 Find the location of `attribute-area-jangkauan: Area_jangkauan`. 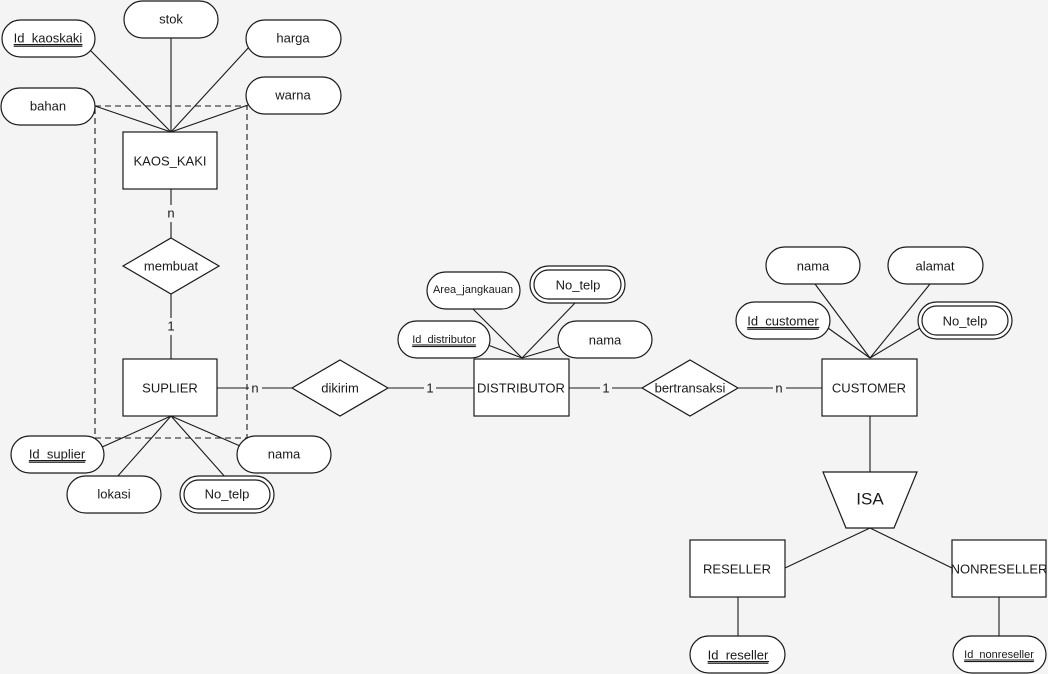

attribute-area-jangkauan: Area_jangkauan is located at coordinates (473, 290).